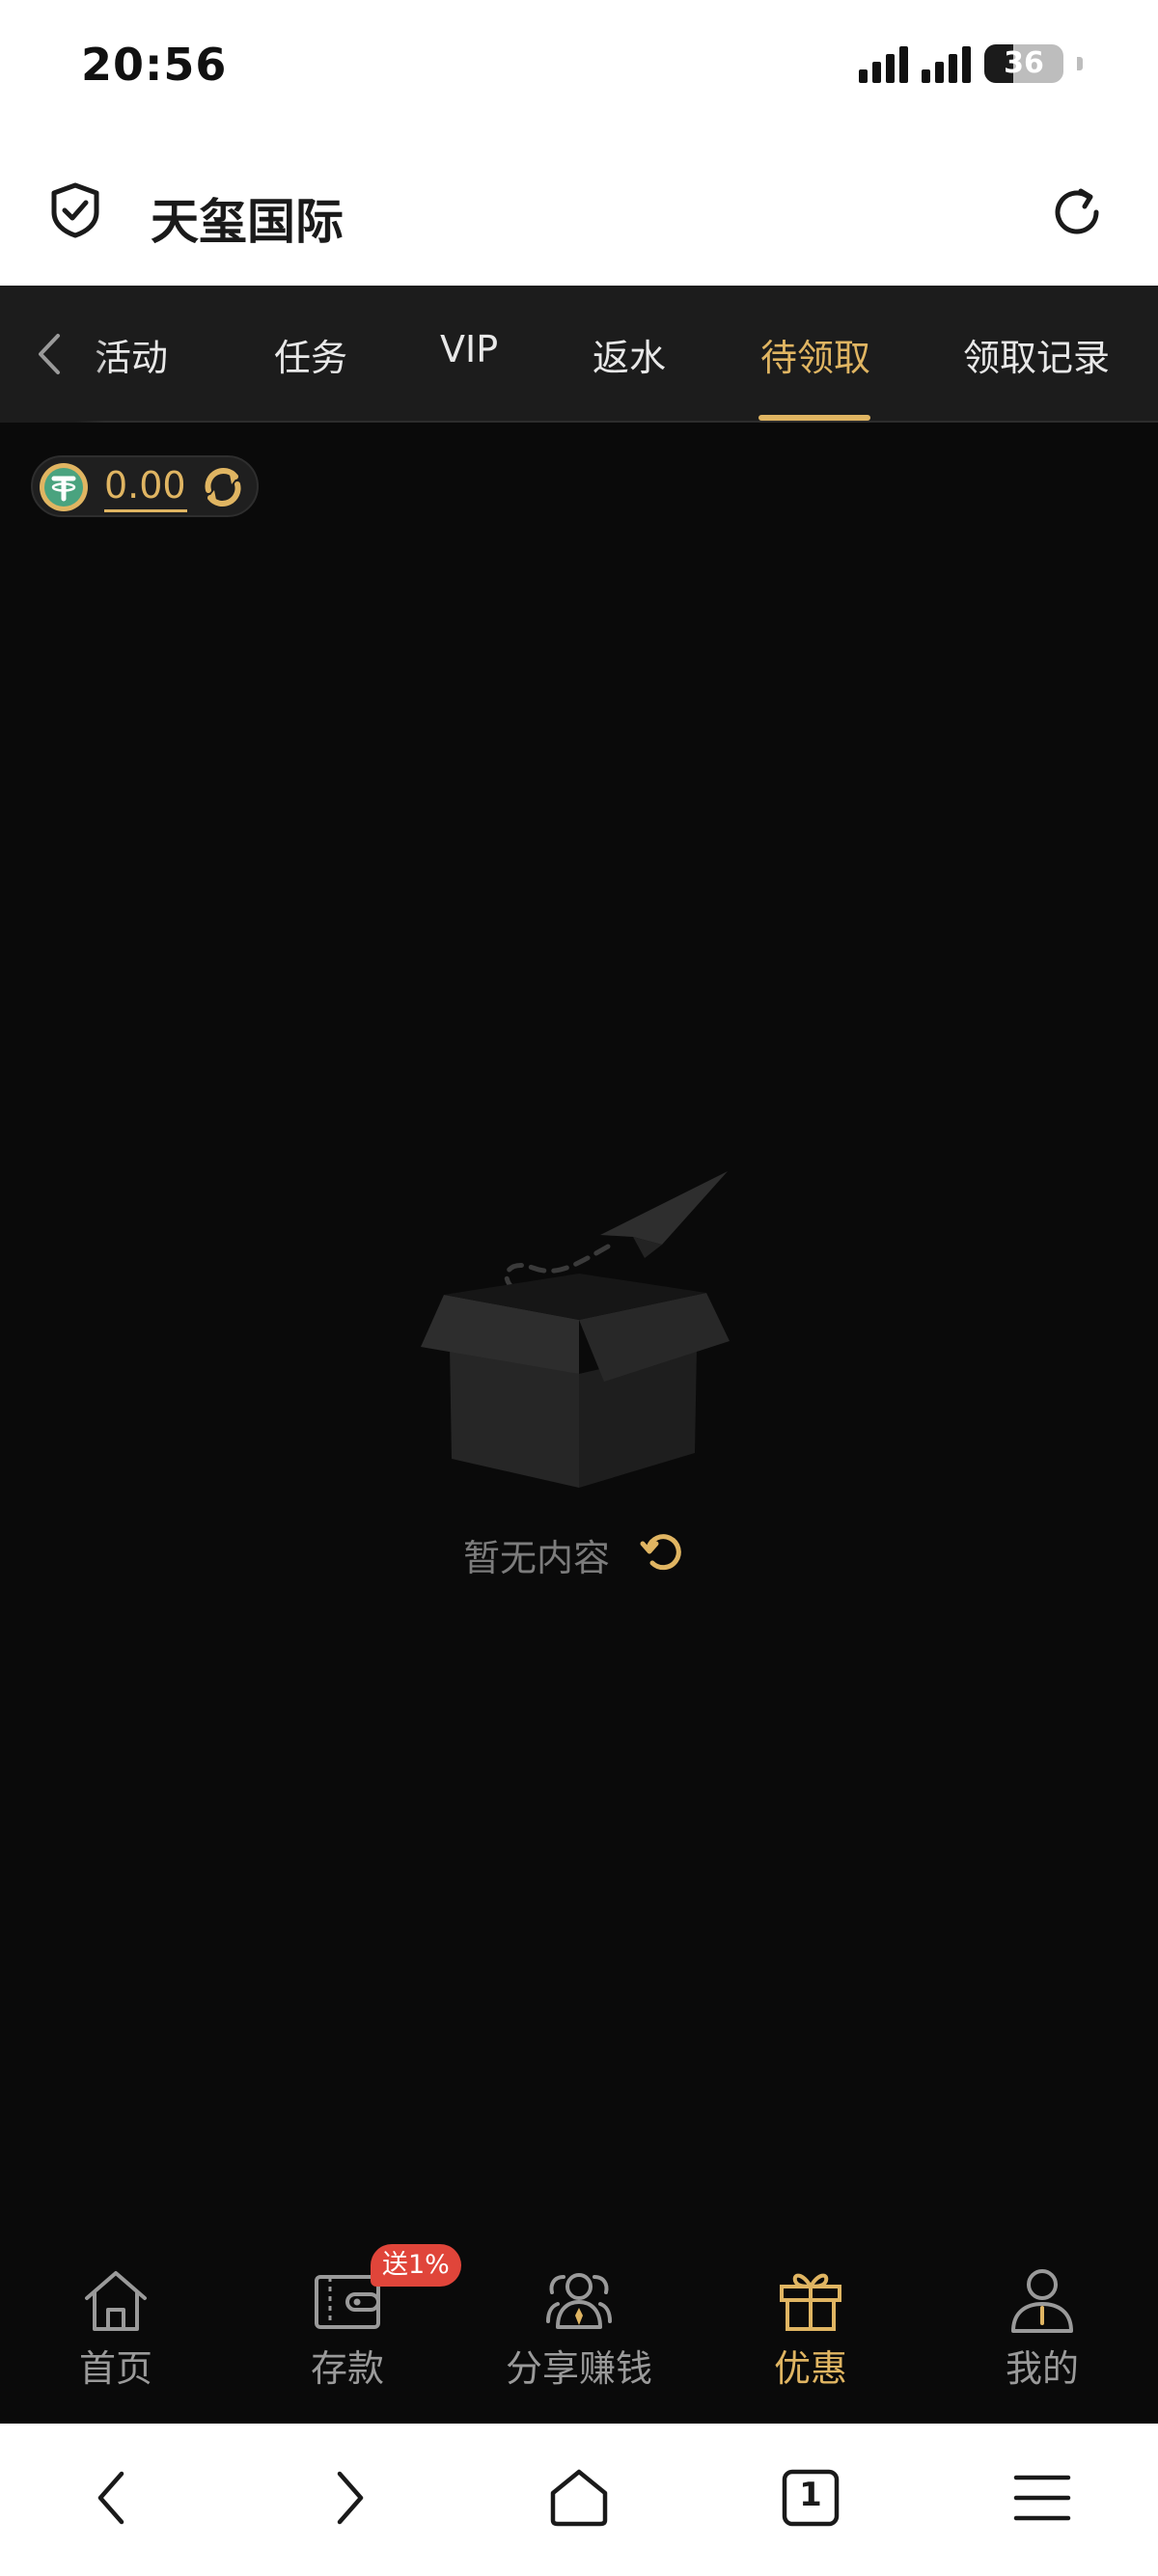 The width and height of the screenshot is (1158, 2576). I want to click on tab-pending: 待领取, so click(815, 354).